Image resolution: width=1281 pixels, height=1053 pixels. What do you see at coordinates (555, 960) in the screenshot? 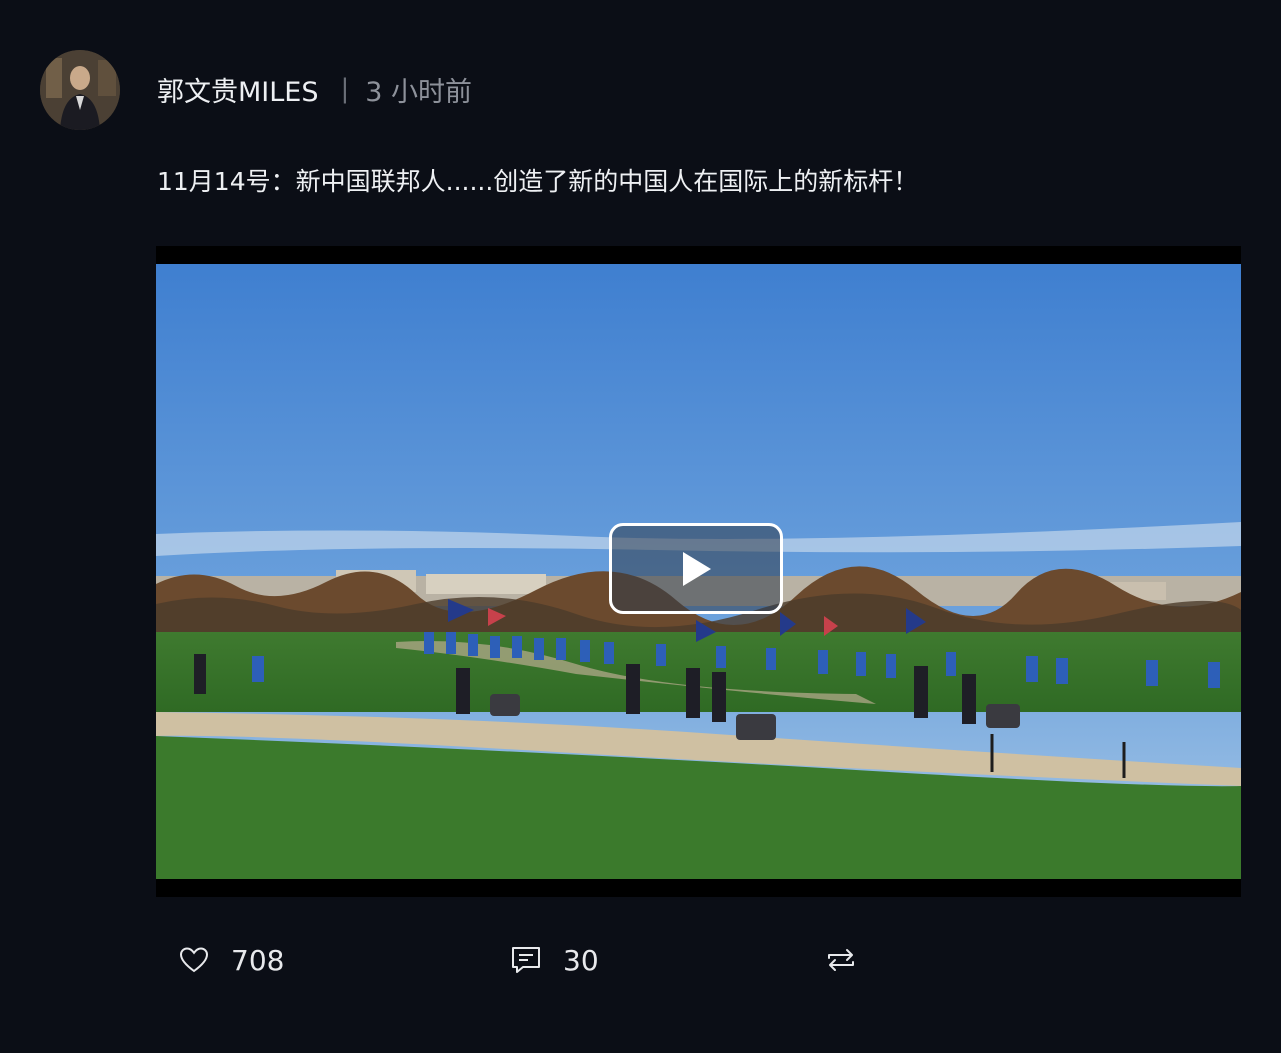
I see `comment-button: 30` at bounding box center [555, 960].